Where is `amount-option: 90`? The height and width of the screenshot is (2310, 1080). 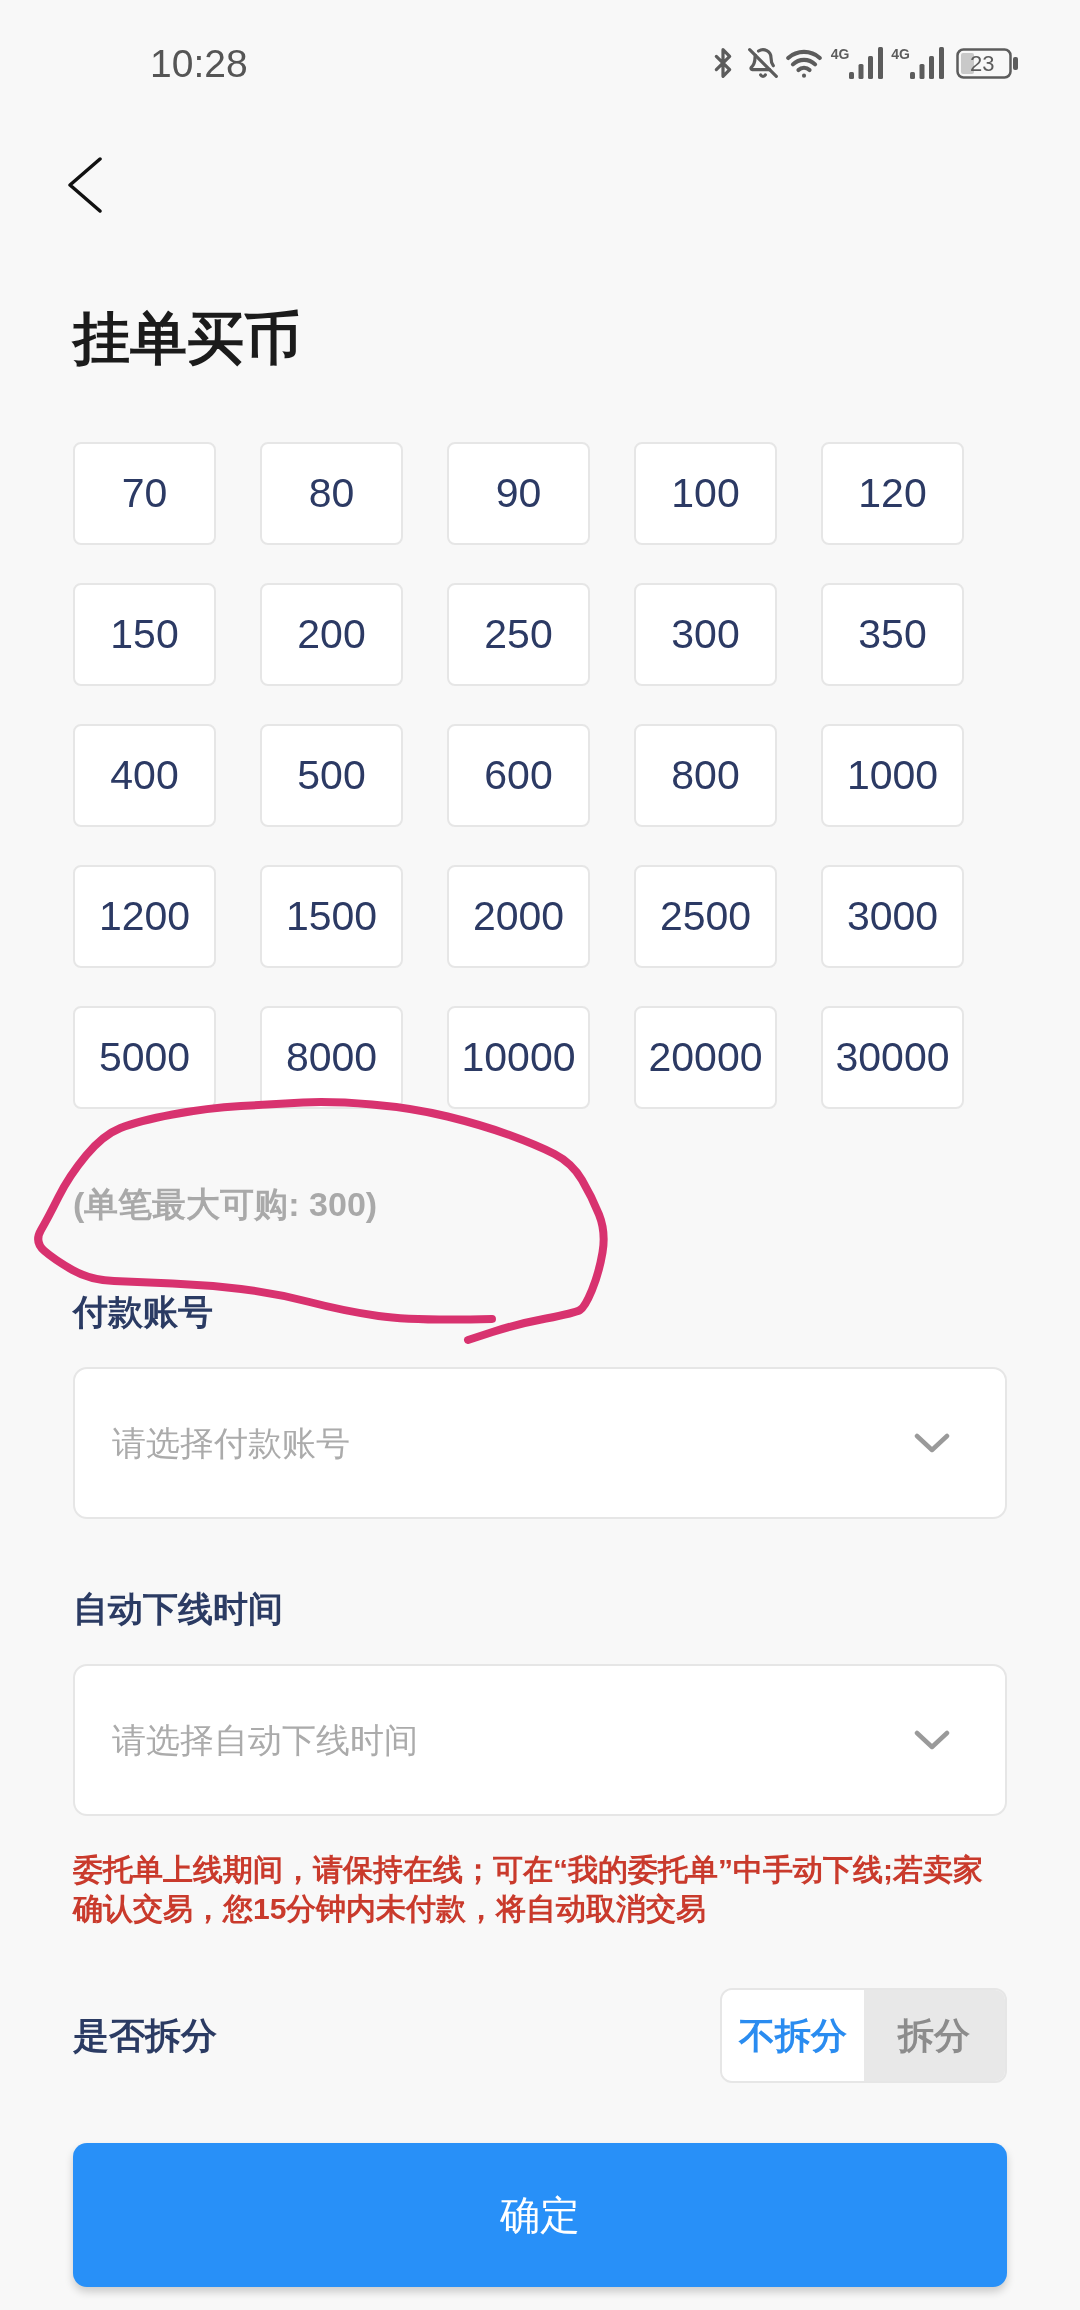 amount-option: 90 is located at coordinates (518, 493).